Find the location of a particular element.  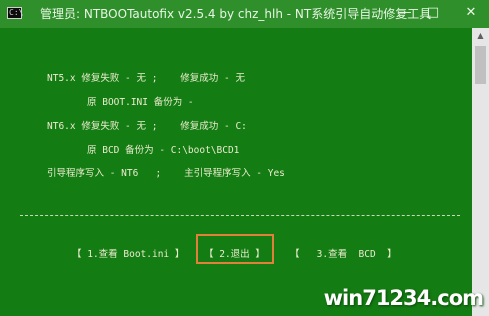

close-button: ✕ is located at coordinates (471, 14).